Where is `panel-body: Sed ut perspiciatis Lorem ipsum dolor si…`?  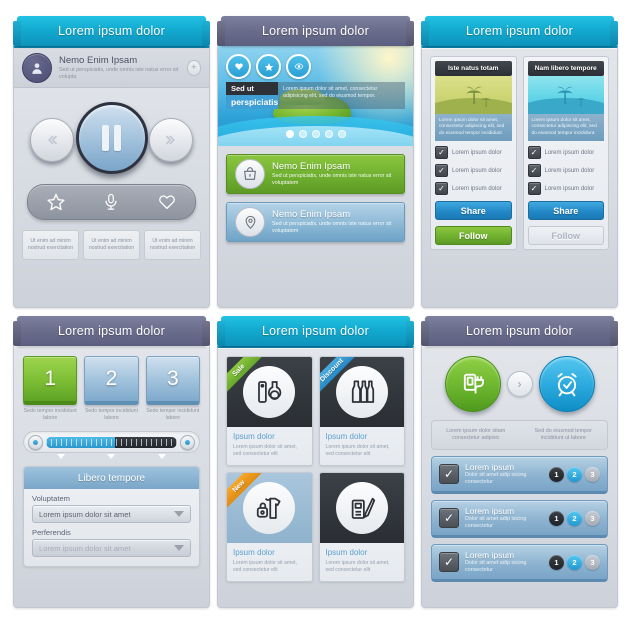
panel-body: Sed ut perspiciatis Lorem ipsum dolor si… is located at coordinates (315, 177).